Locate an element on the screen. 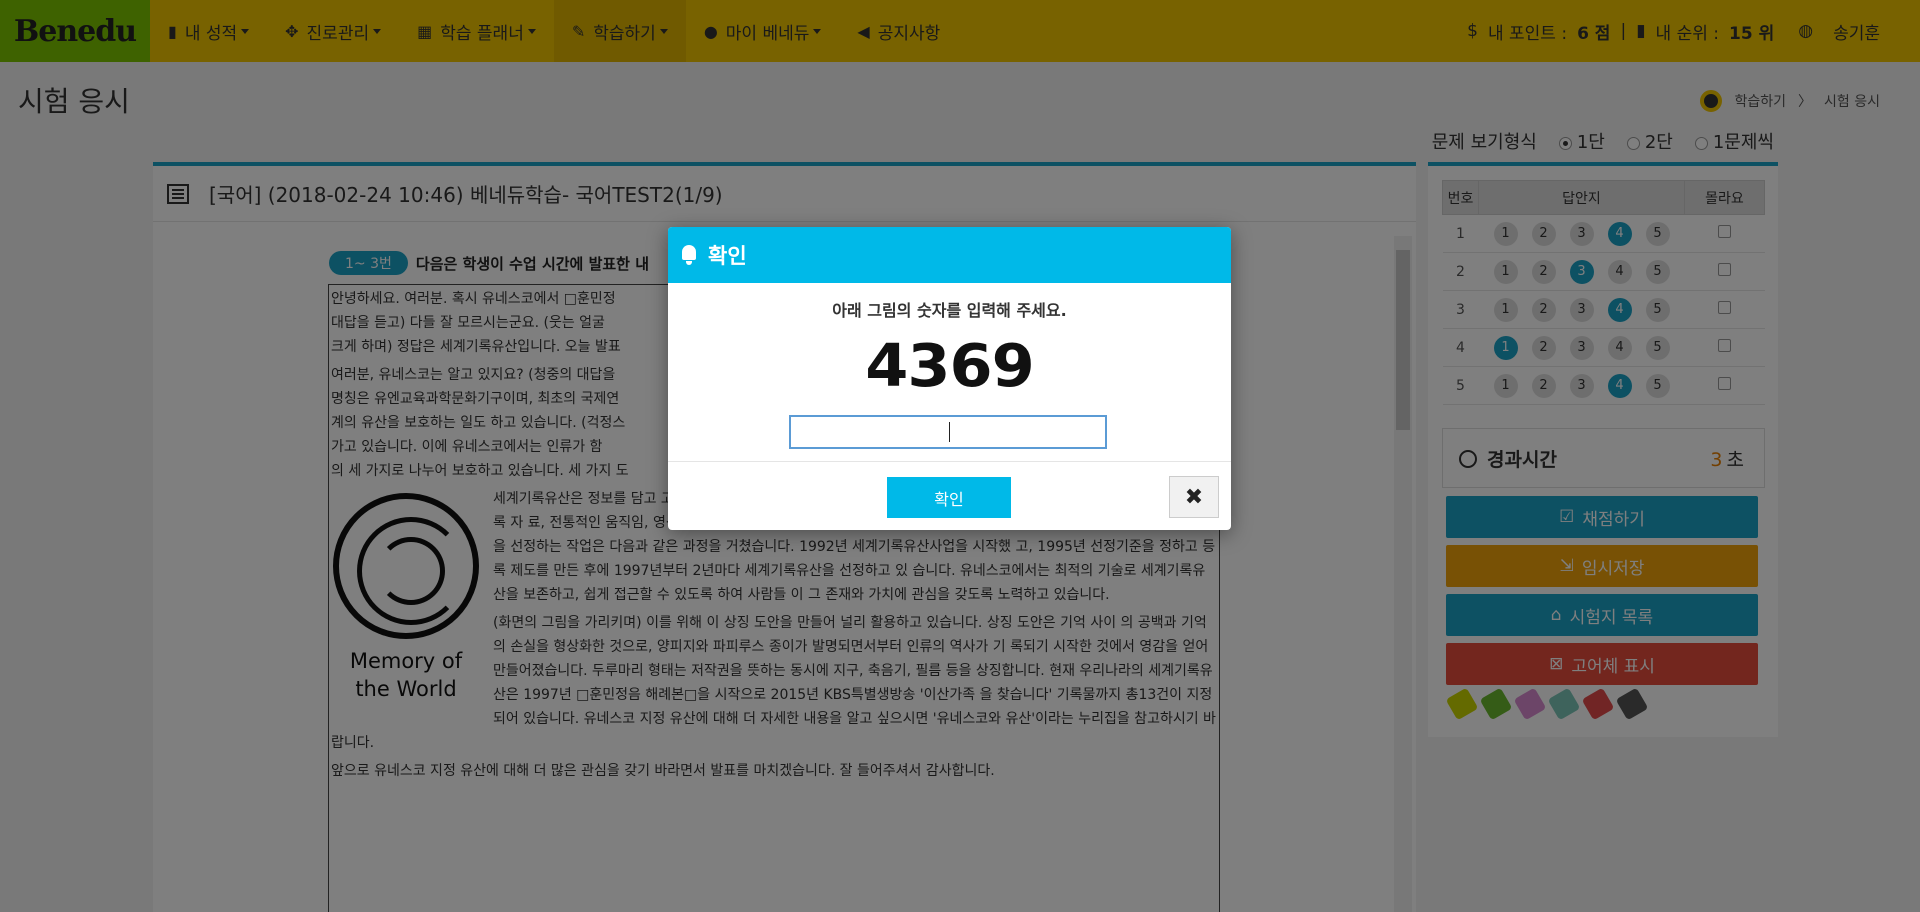  bell-icon is located at coordinates (689, 255).